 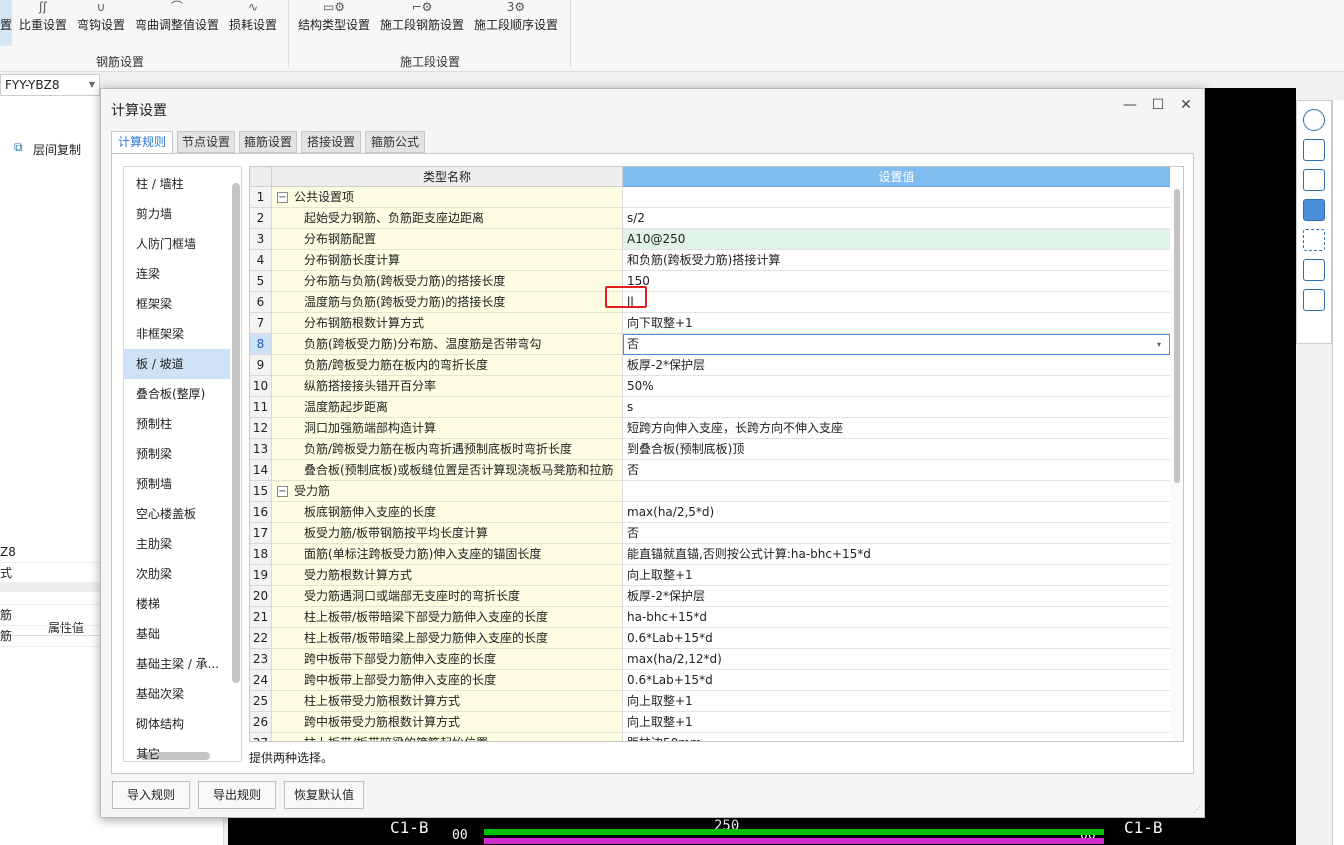 What do you see at coordinates (177, 514) in the screenshot?
I see `category-item: 空心楼盖板` at bounding box center [177, 514].